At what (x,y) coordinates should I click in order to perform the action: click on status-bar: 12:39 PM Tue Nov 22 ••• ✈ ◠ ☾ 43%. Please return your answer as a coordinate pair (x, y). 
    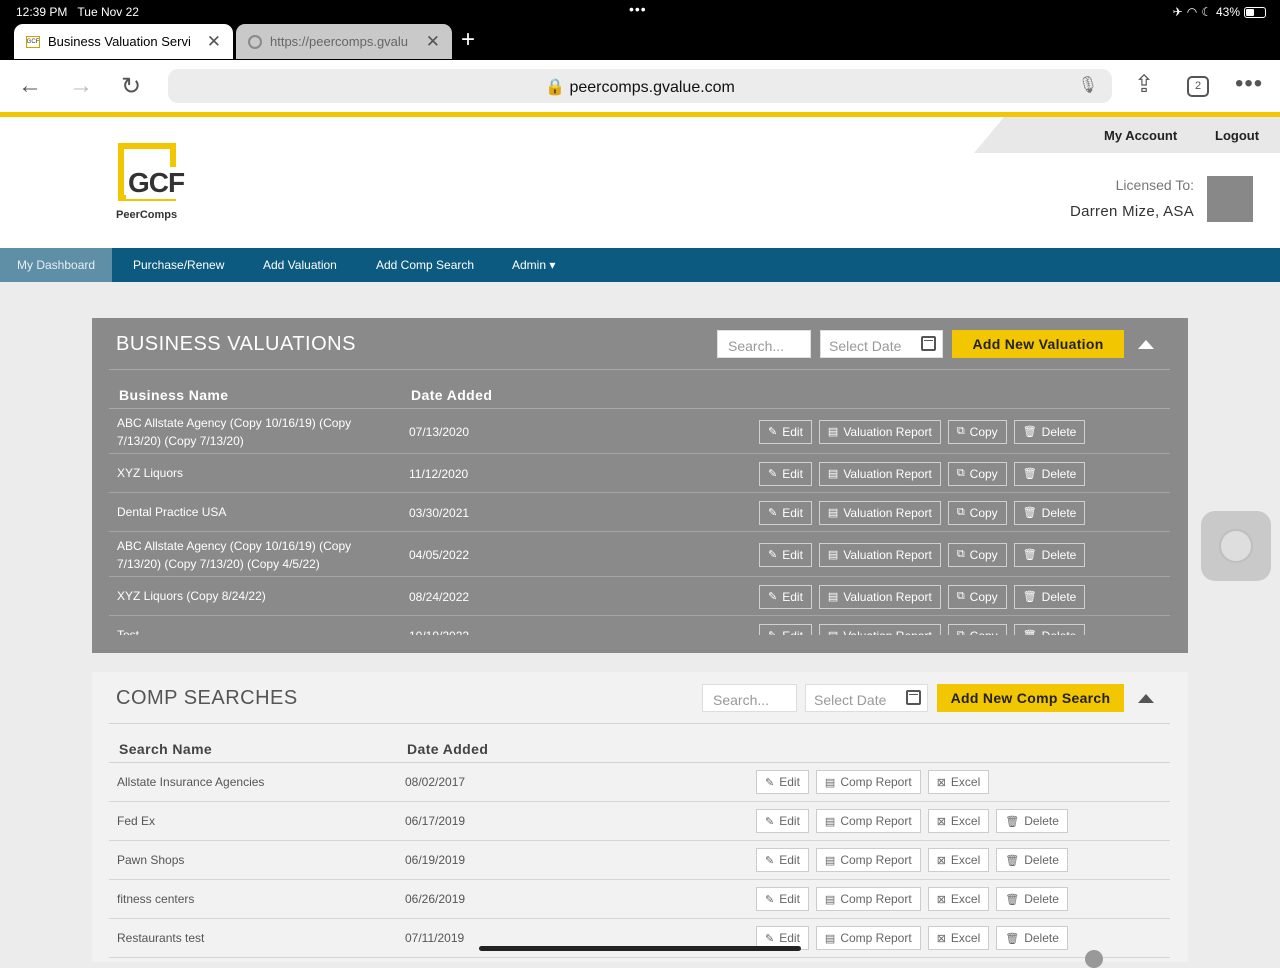
    Looking at the image, I should click on (640, 12).